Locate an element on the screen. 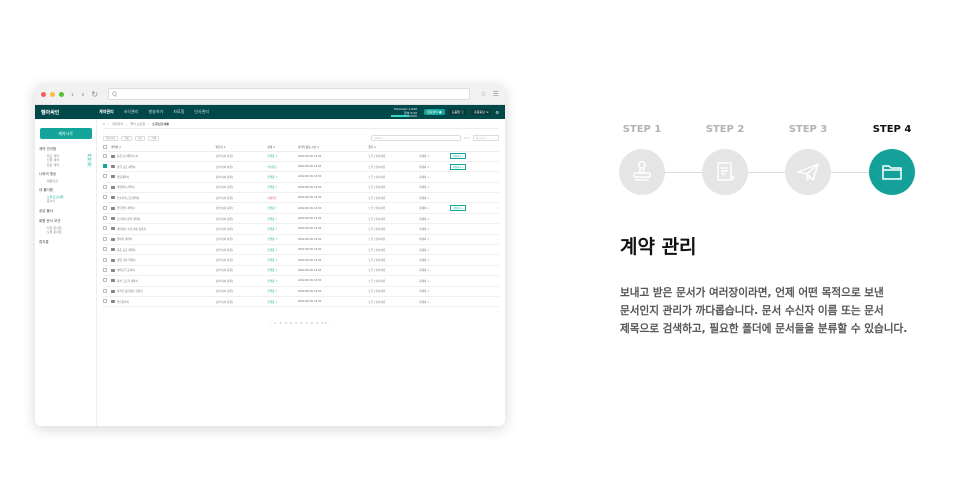  sort-select: 최신 순 ▾ is located at coordinates (486, 138).